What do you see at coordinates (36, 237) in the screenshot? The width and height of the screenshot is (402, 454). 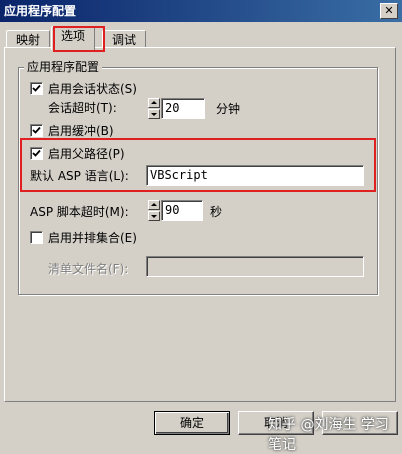 I see `enable-side-by-side-checkbox` at bounding box center [36, 237].